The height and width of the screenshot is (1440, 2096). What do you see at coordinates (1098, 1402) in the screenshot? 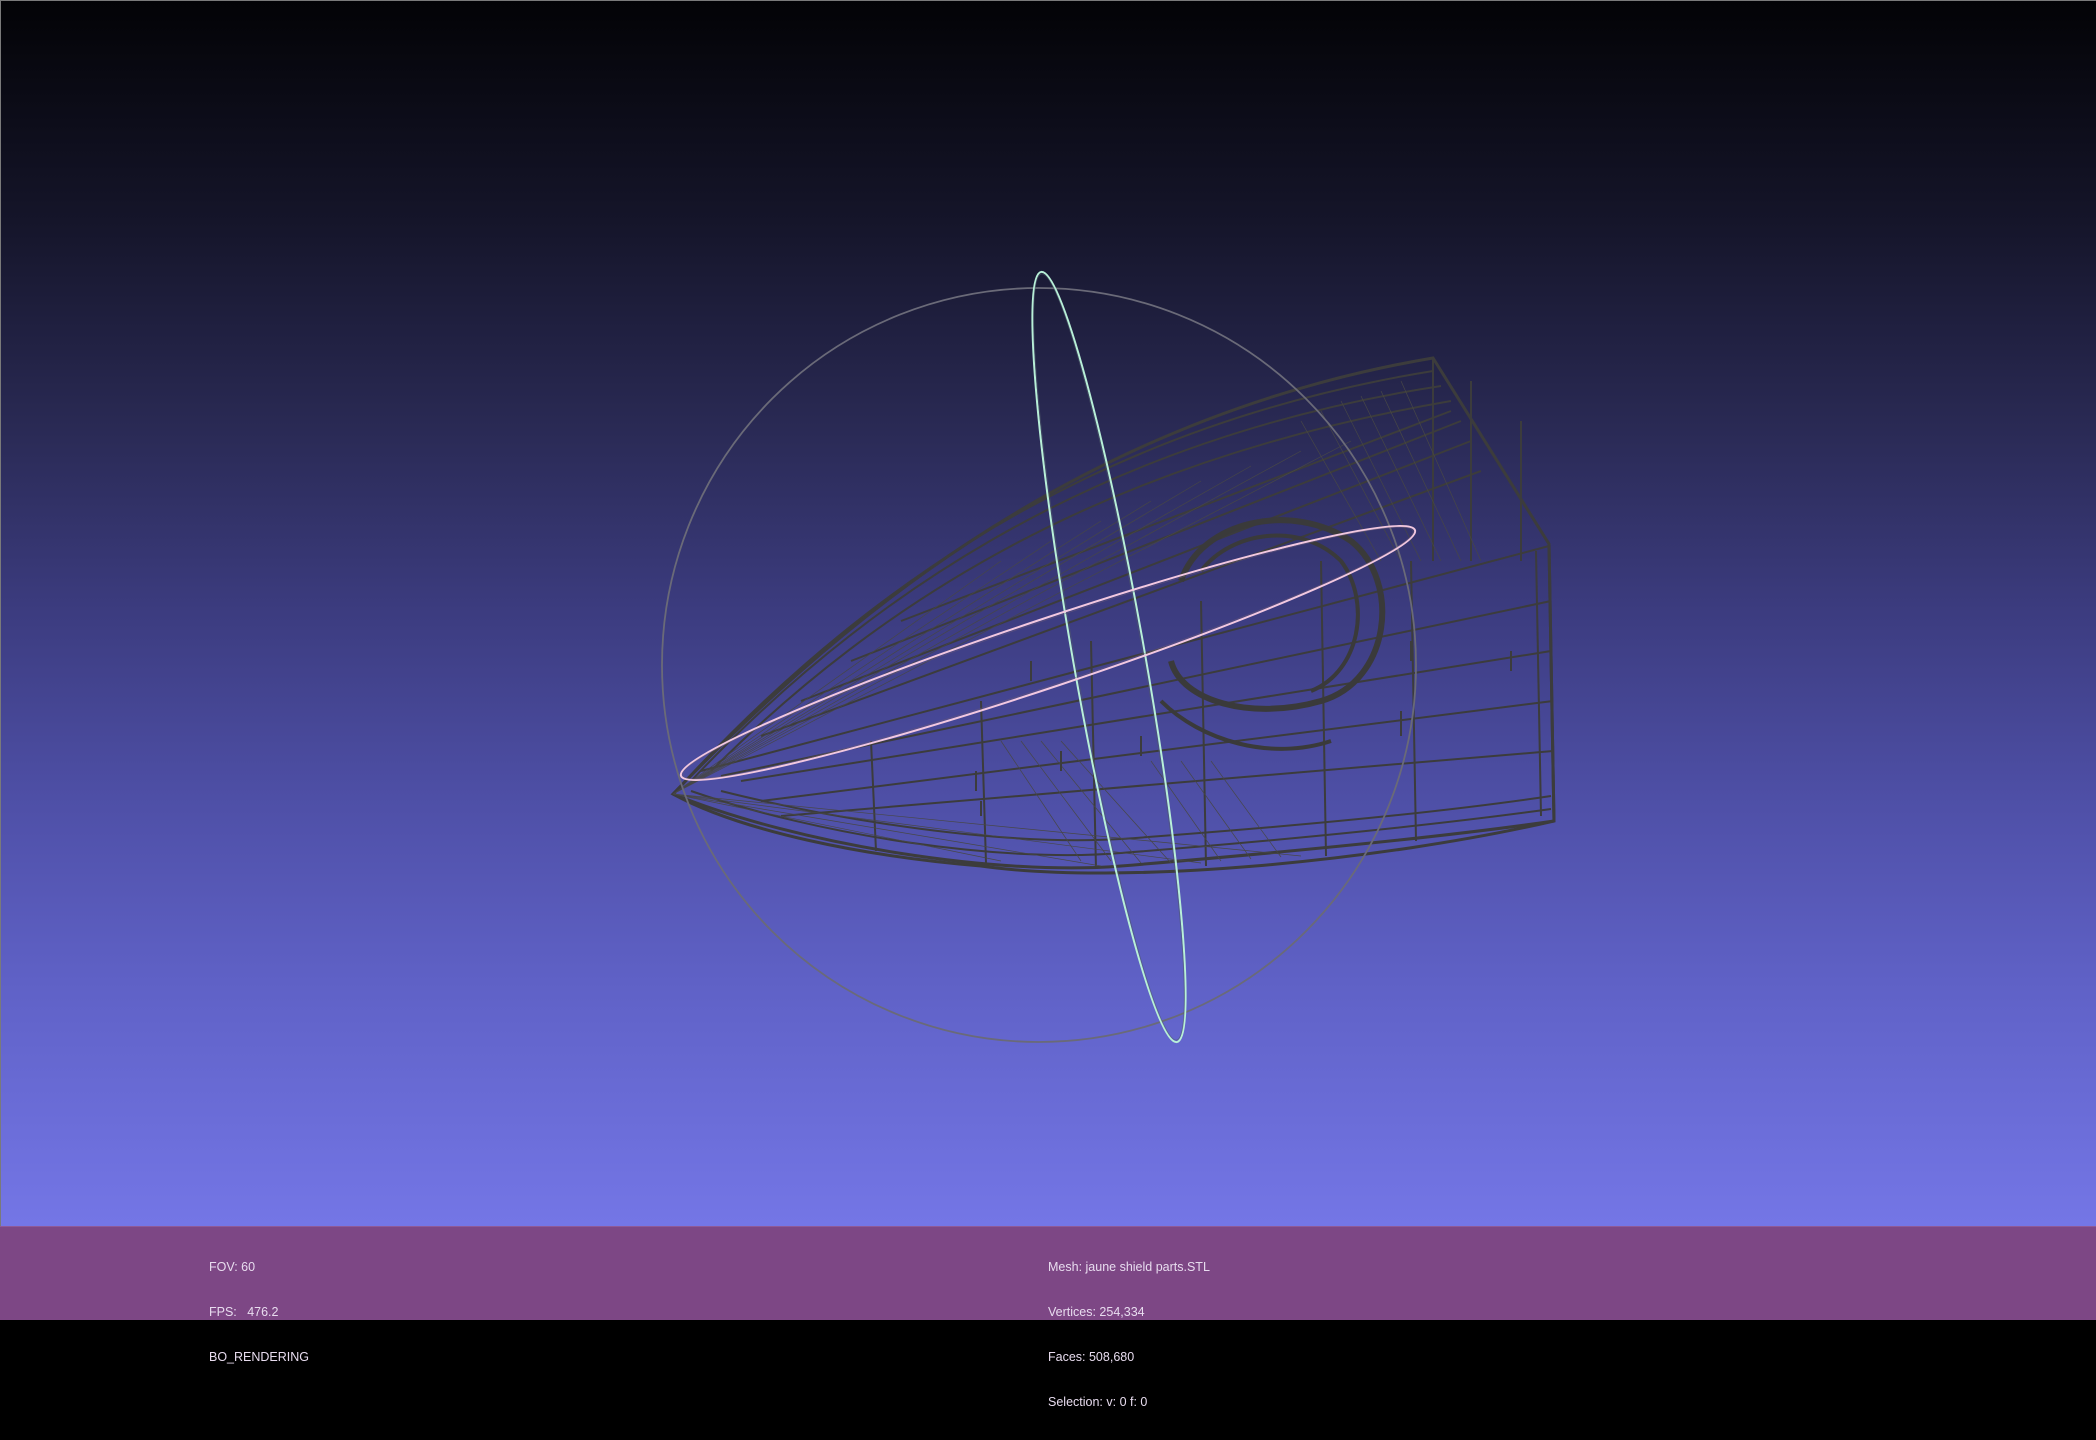
I see `selection-info: Selection: v: 0 f: 0` at bounding box center [1098, 1402].